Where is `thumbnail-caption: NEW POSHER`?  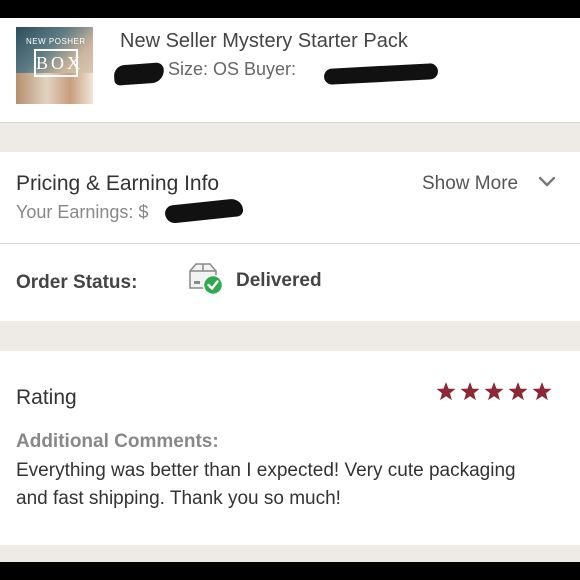
thumbnail-caption: NEW POSHER is located at coordinates (56, 41).